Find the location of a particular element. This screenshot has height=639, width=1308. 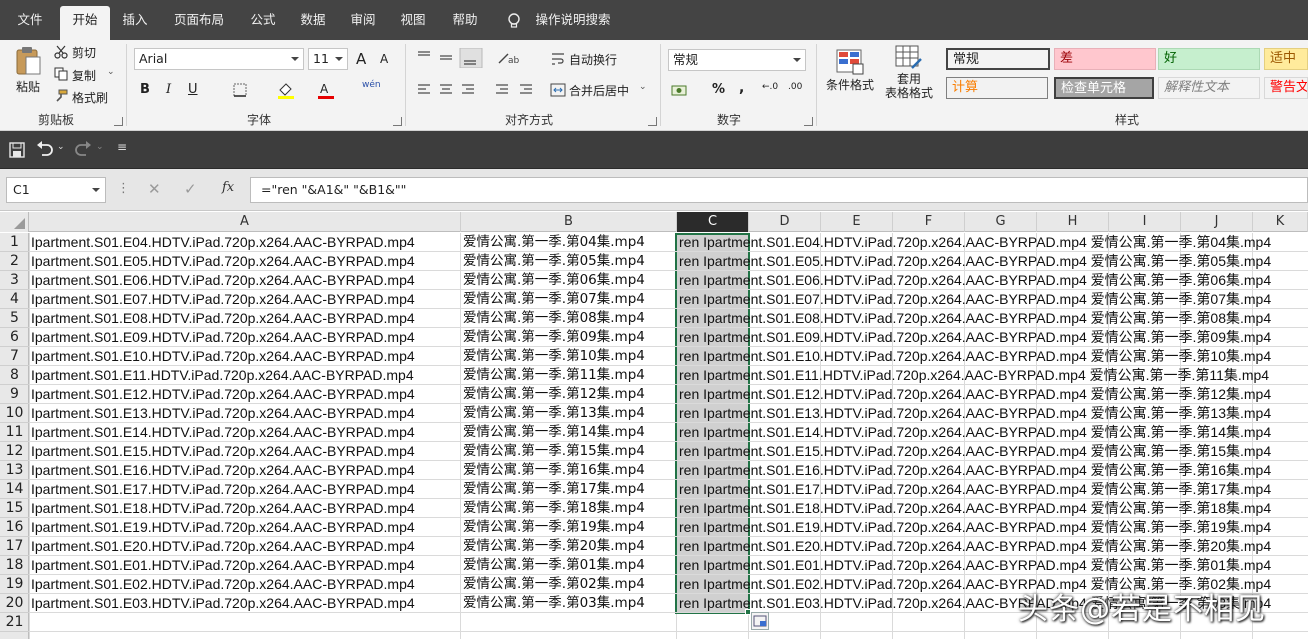

copy-dropdown-chevron-icon: ⌄ is located at coordinates (111, 72).